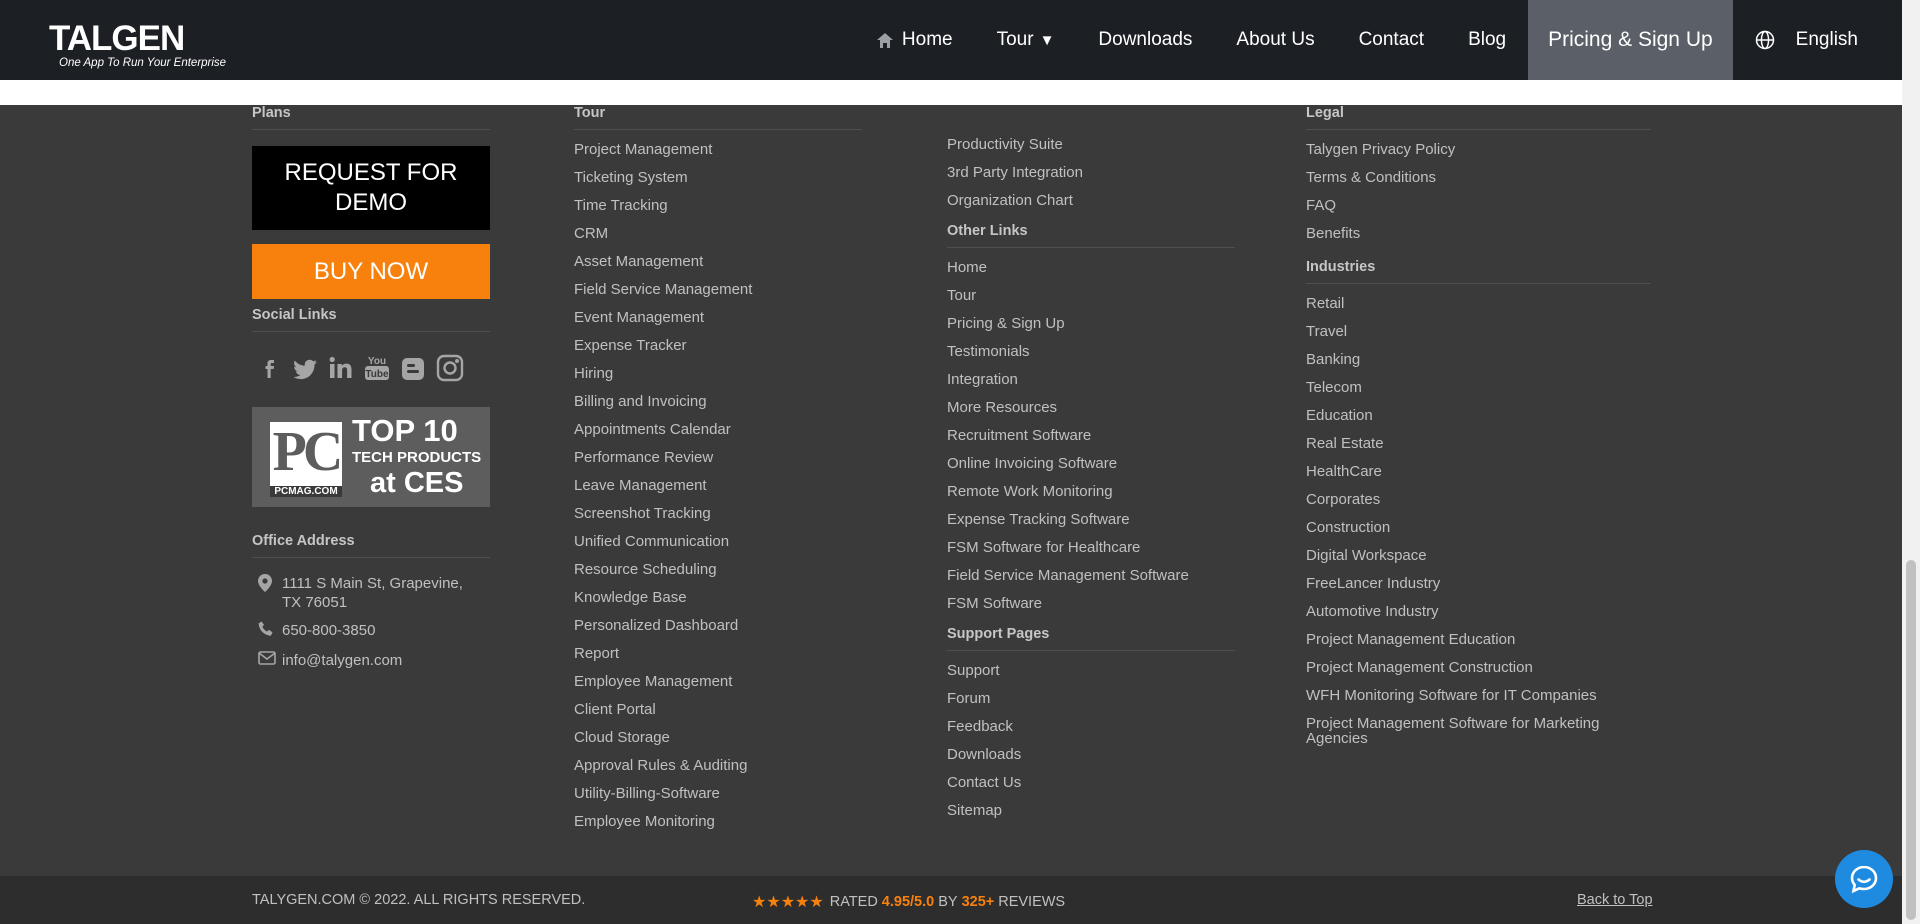 This screenshot has width=1920, height=924. What do you see at coordinates (1478, 556) in the screenshot?
I see `footer-link: Digital Workspace` at bounding box center [1478, 556].